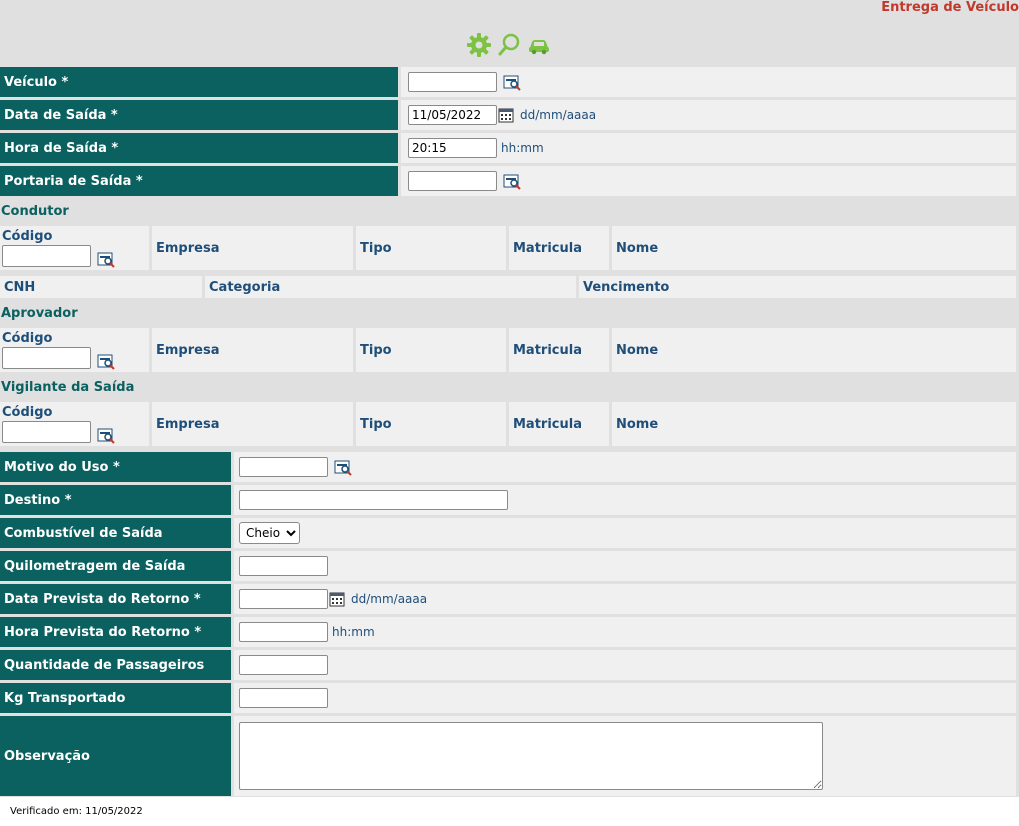 Image resolution: width=1019 pixels, height=826 pixels. Describe the element at coordinates (452, 115) in the screenshot. I see `data-saida-input` at that location.